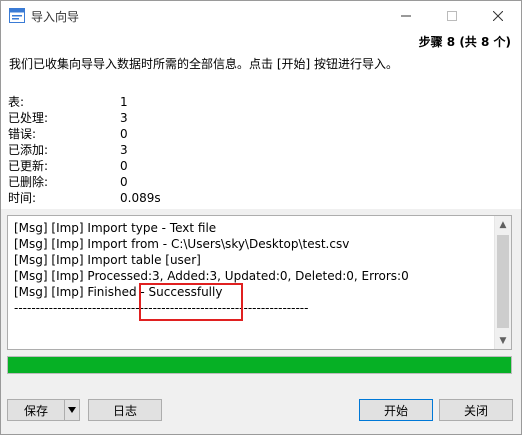  What do you see at coordinates (140, 198) in the screenshot?
I see `stat-value: 0.089s` at bounding box center [140, 198].